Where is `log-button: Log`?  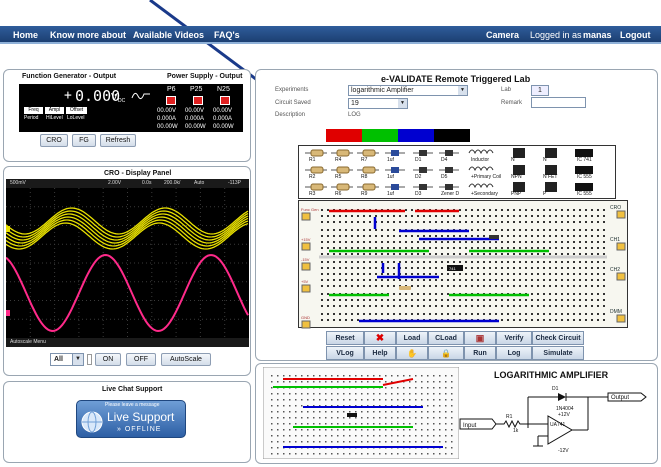
log-button: Log is located at coordinates (514, 353).